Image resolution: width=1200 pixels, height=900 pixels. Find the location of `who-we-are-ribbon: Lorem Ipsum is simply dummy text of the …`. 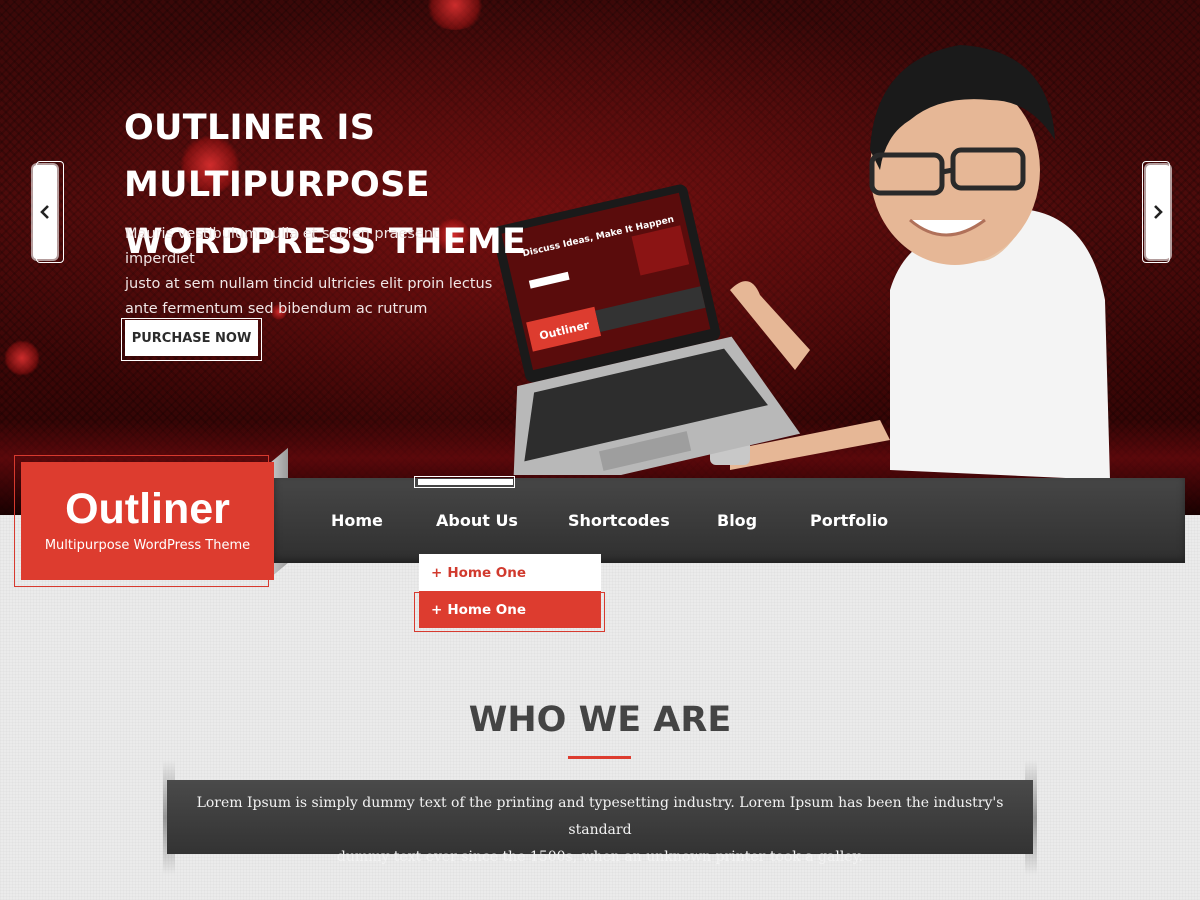

who-we-are-ribbon: Lorem Ipsum is simply dummy text of the … is located at coordinates (600, 822).